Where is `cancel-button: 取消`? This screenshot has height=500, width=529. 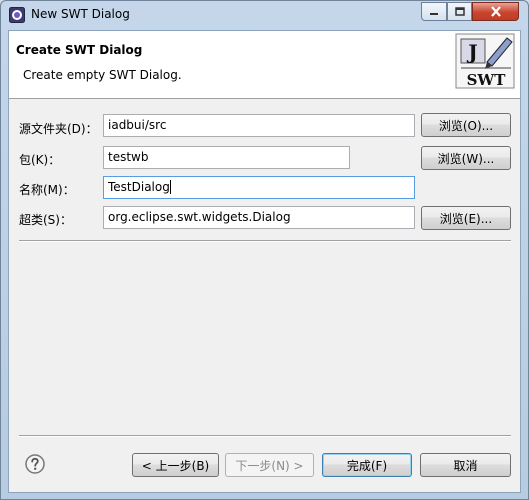
cancel-button: 取消 is located at coordinates (465, 465).